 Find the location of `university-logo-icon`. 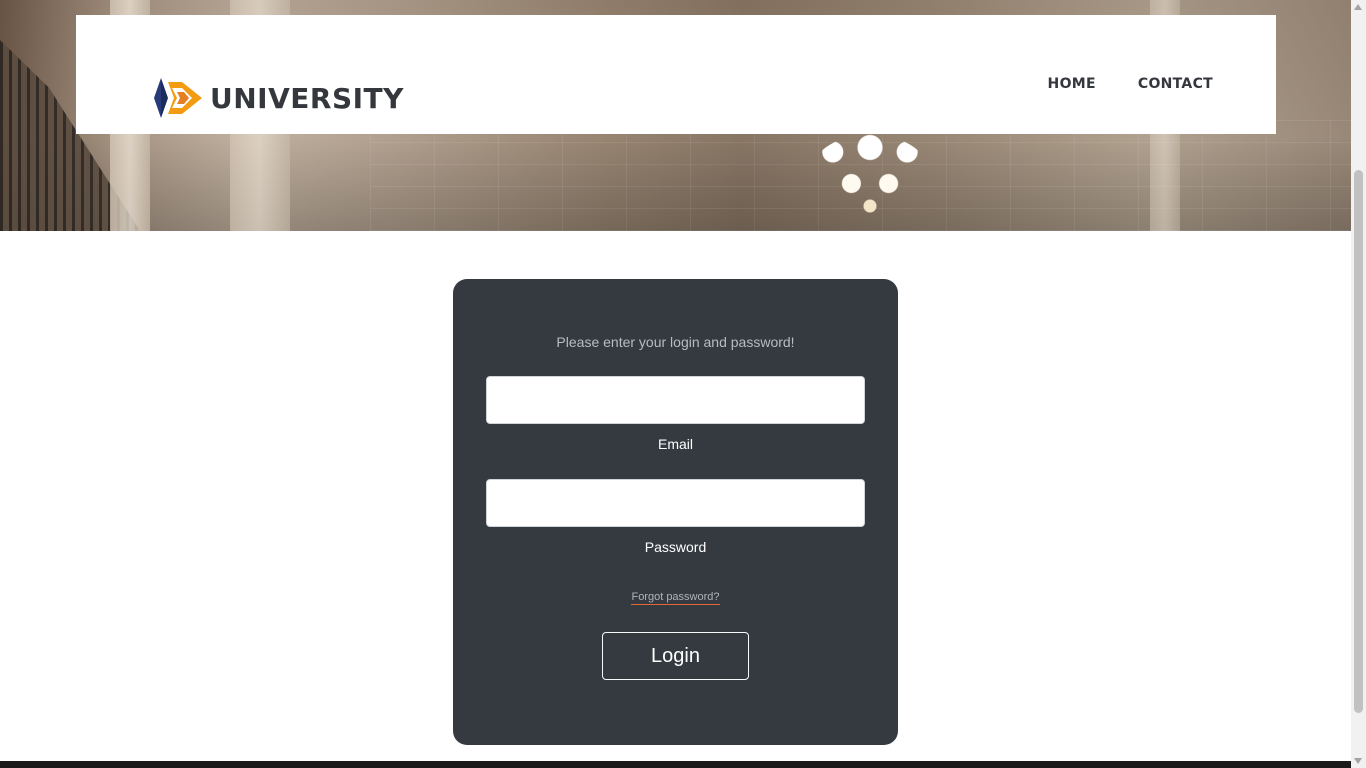

university-logo-icon is located at coordinates (178, 98).